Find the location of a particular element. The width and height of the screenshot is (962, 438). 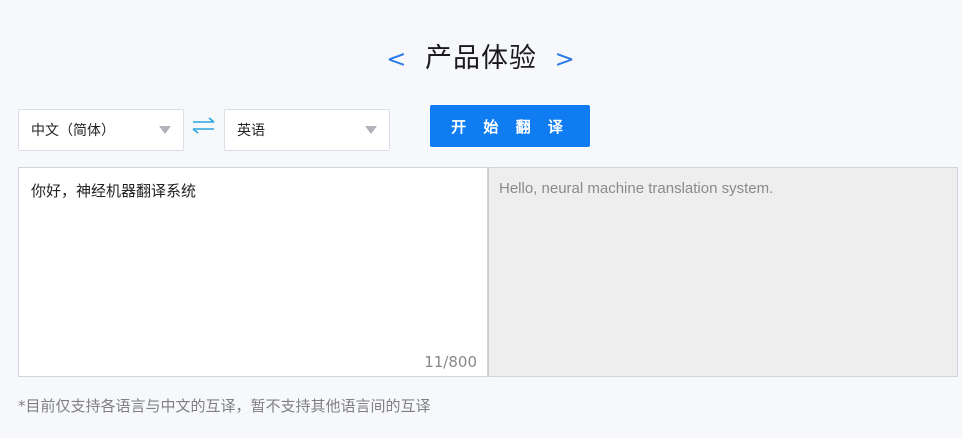

page-title: < 产品体验 > is located at coordinates (481, 55).